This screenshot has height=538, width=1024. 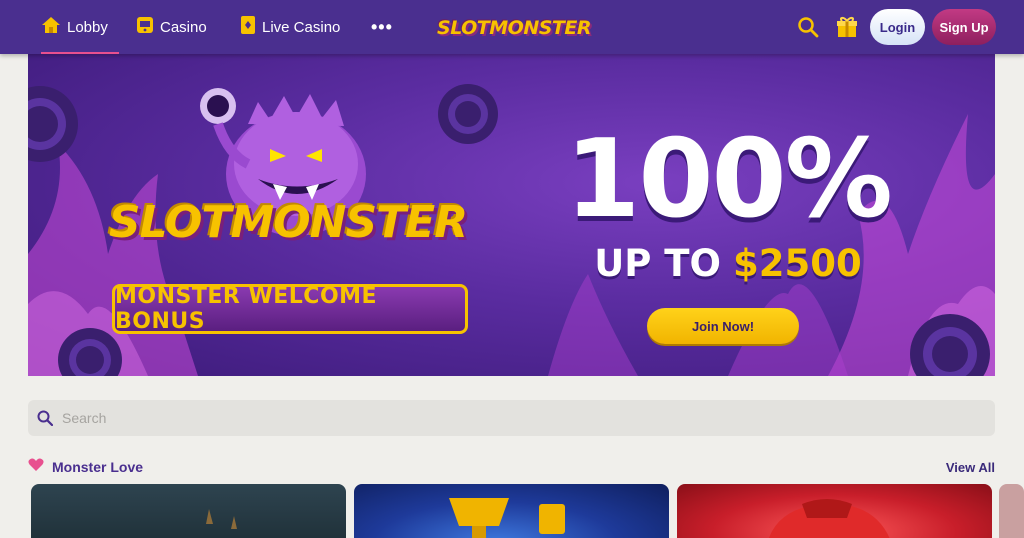 I want to click on monster-love-section-header: Monster Love View All, so click(x=511, y=467).